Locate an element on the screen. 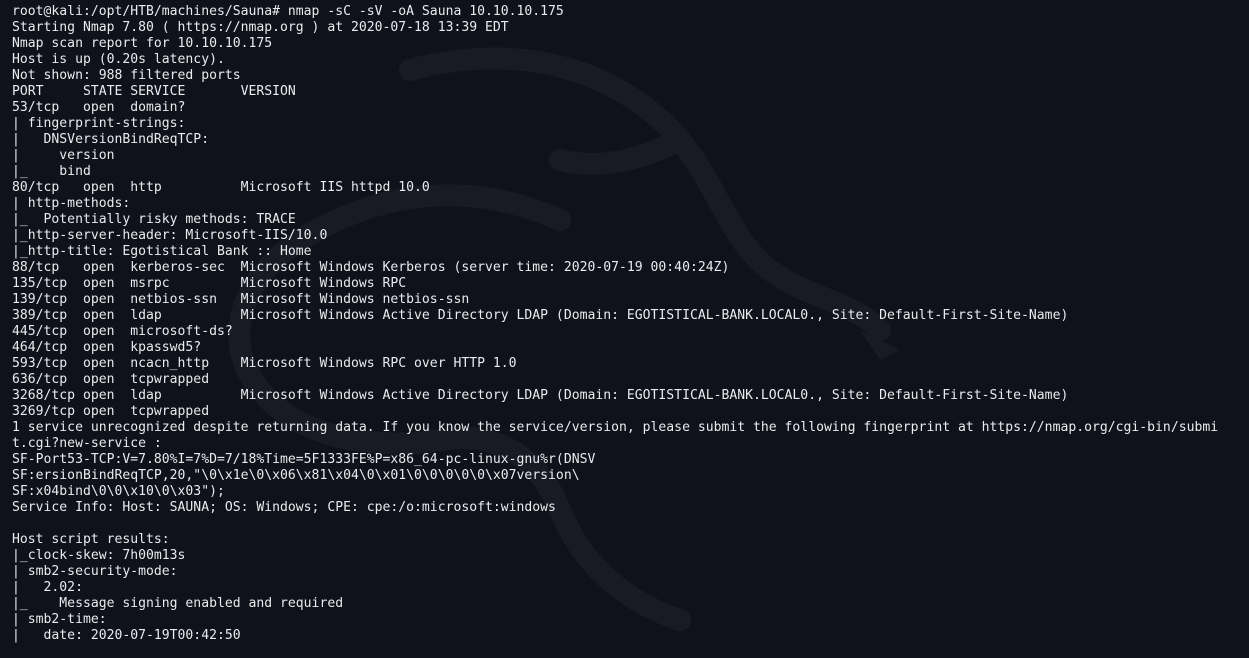 This screenshot has height=658, width=1249. terminal-line: PORT STATE SERVICE VERSION is located at coordinates (154, 91).